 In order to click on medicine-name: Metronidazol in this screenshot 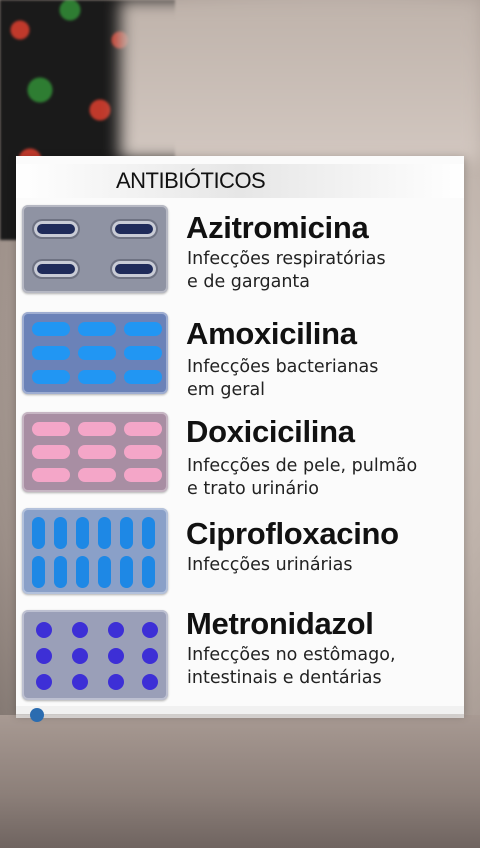, I will do `click(280, 623)`.